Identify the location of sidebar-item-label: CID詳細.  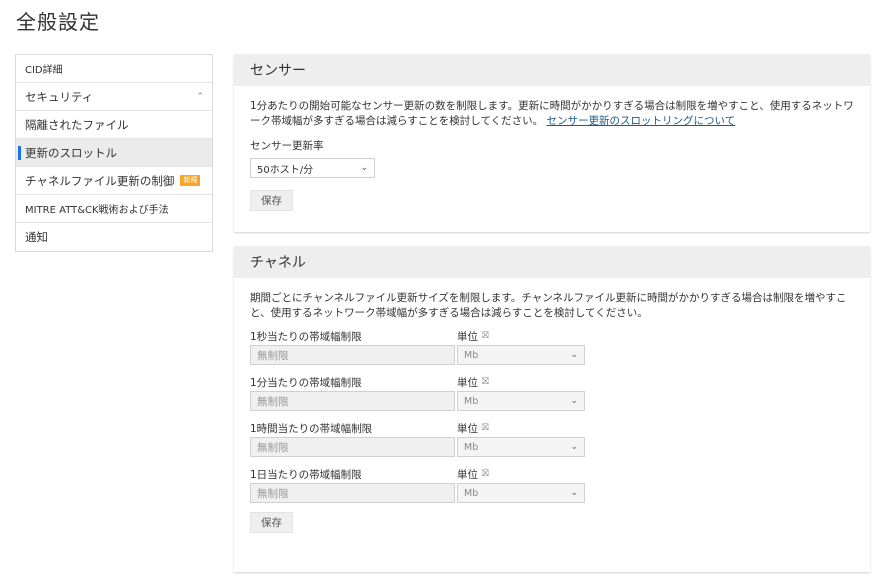
(44, 70).